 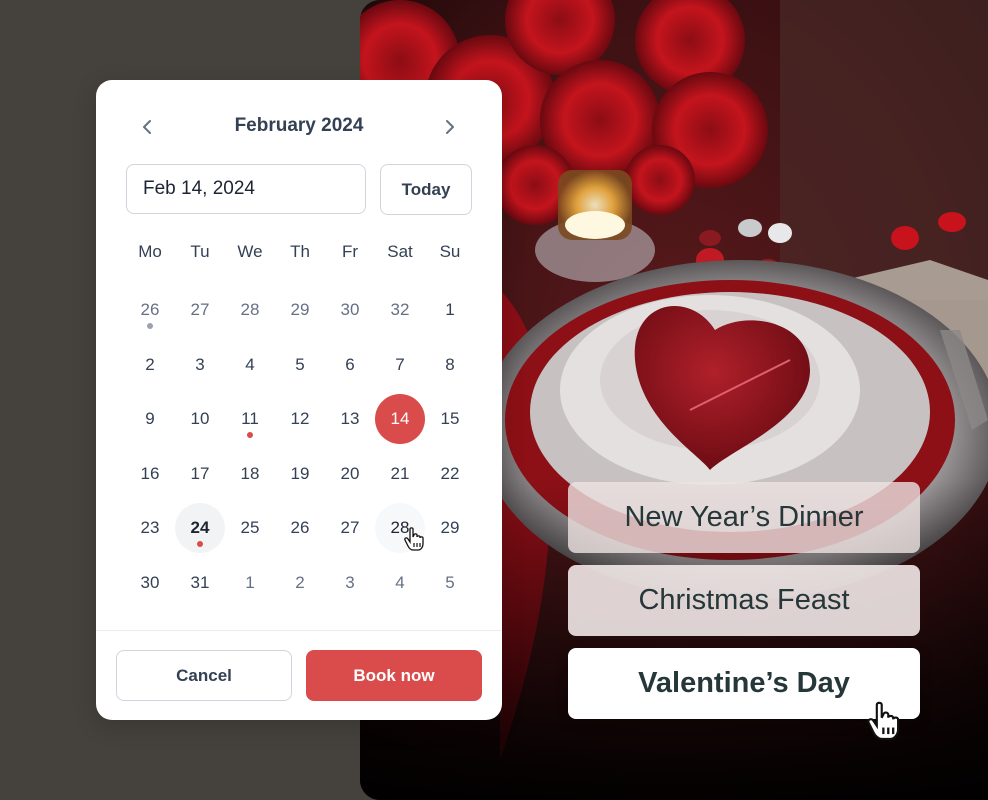 I want to click on day-cell: 12, so click(x=300, y=419).